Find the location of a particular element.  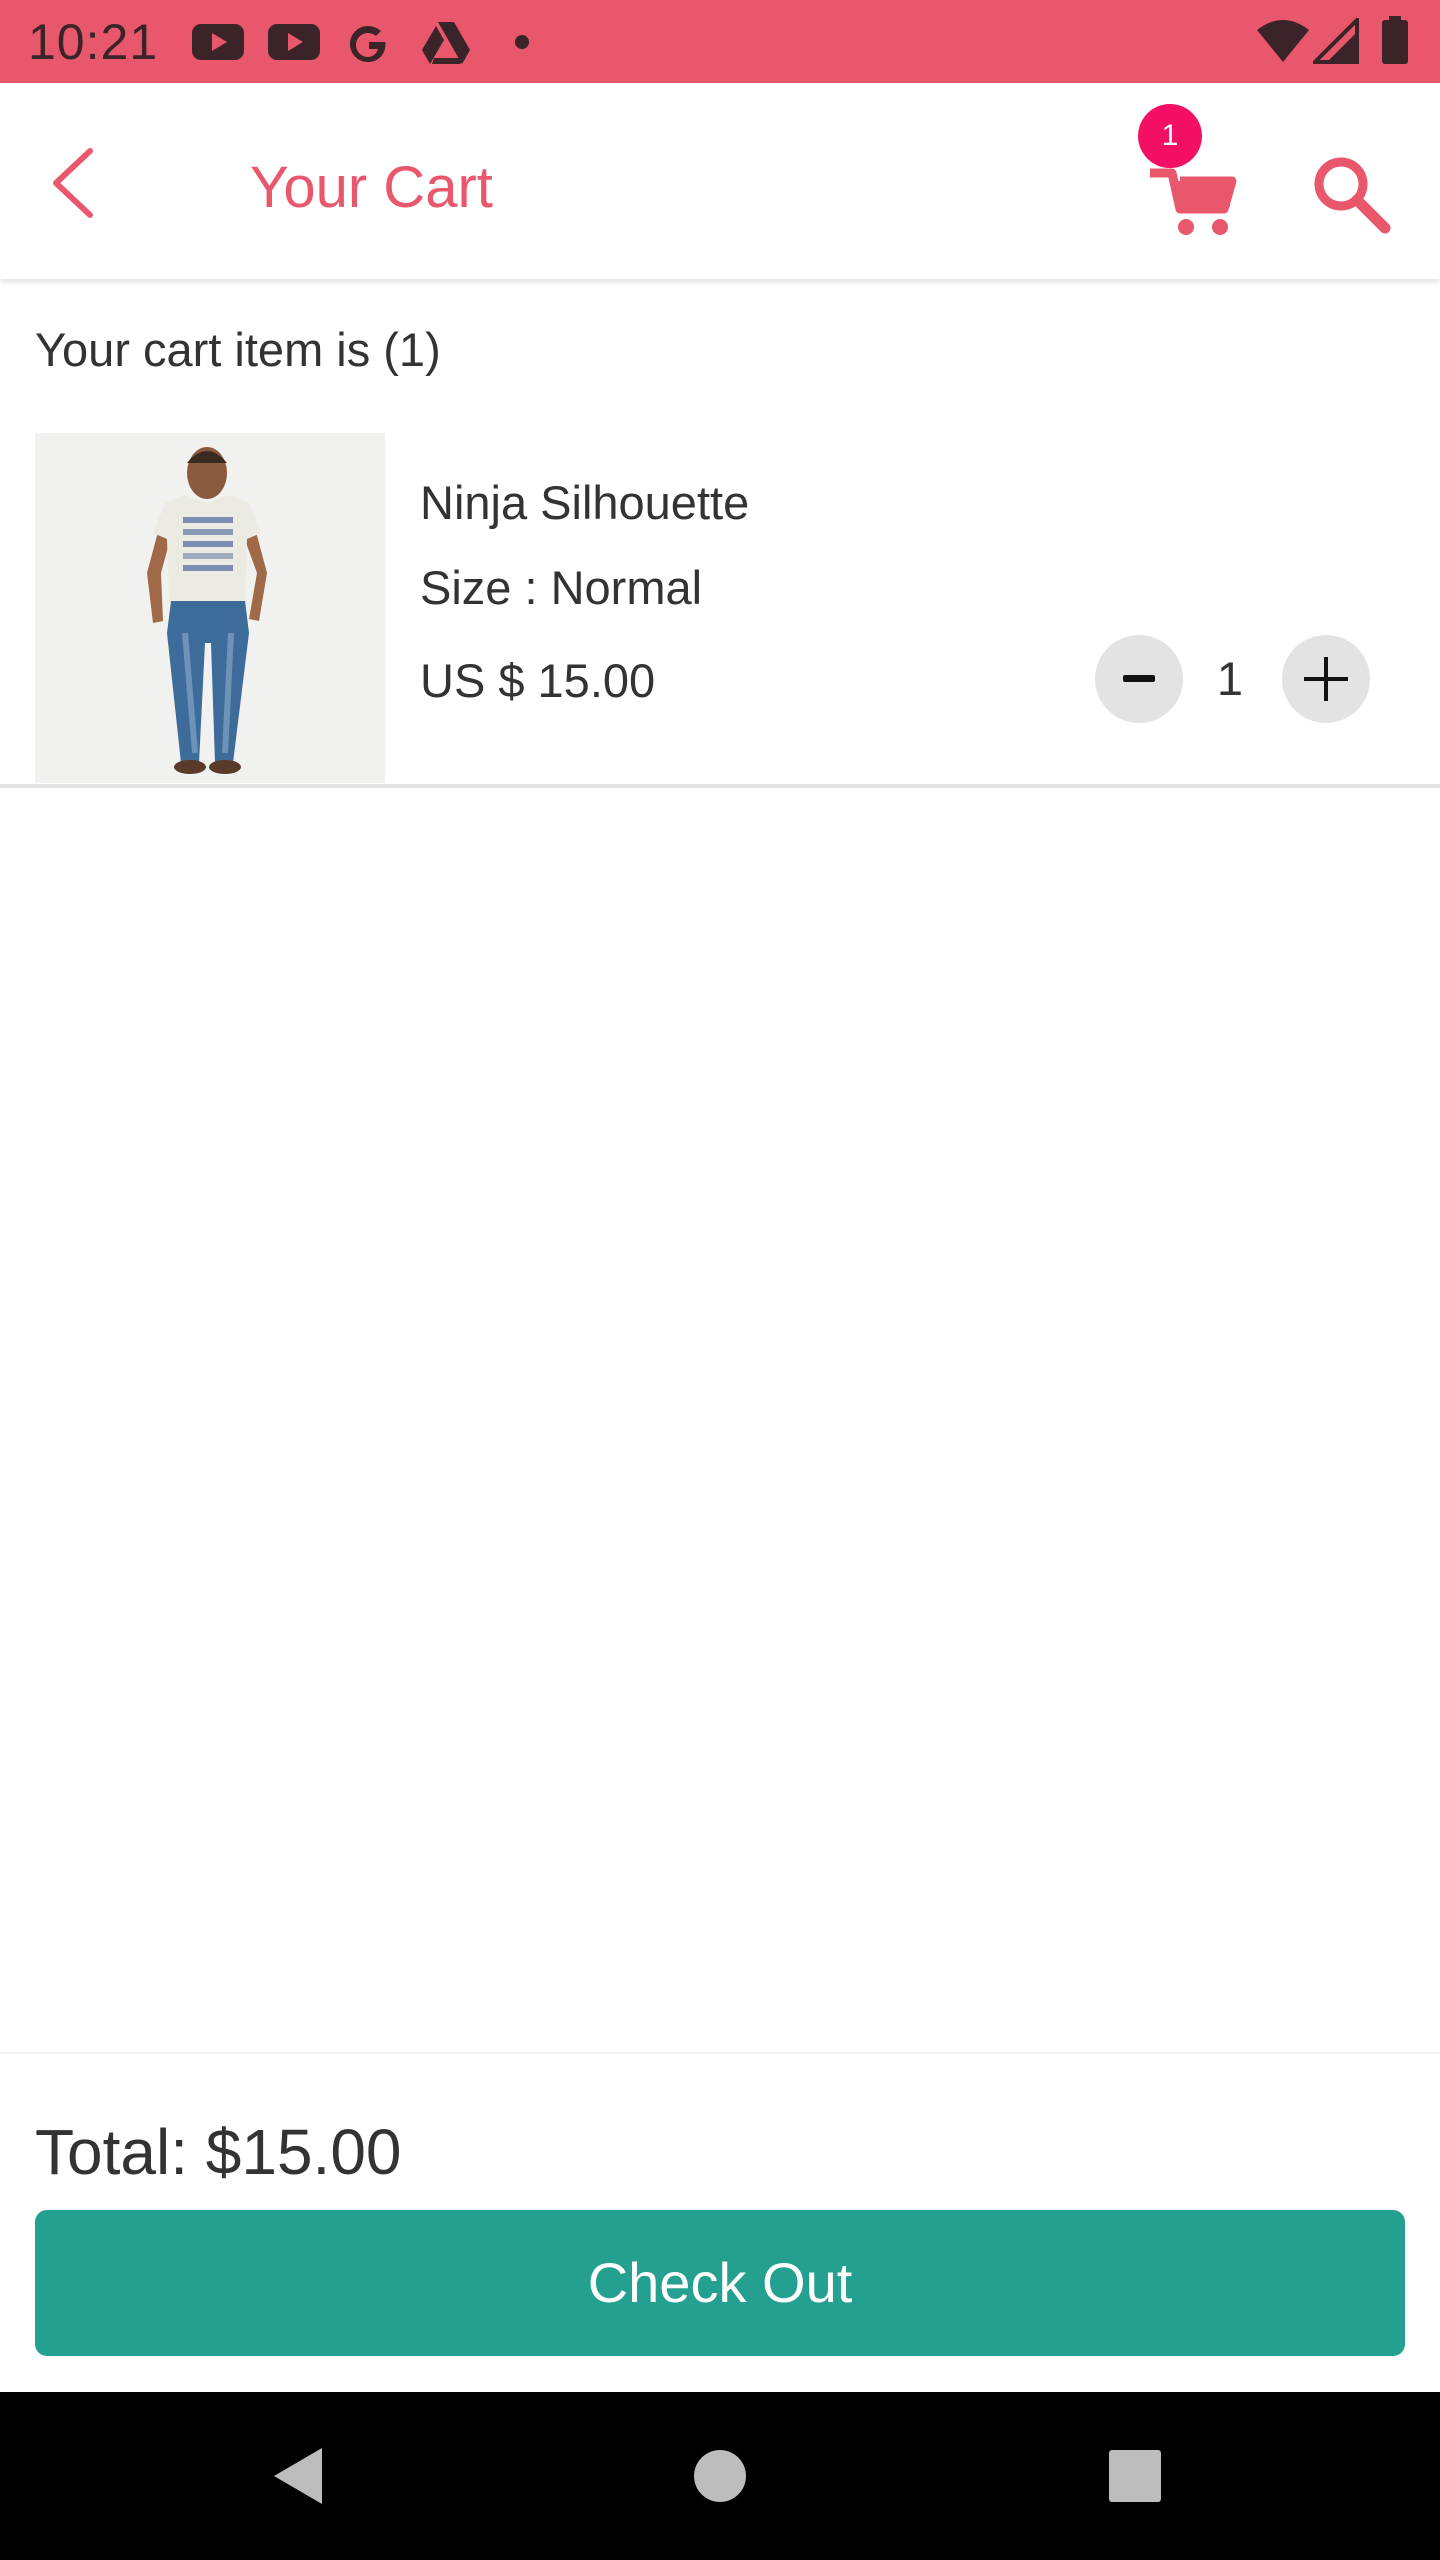

wifi-icon is located at coordinates (1283, 41).